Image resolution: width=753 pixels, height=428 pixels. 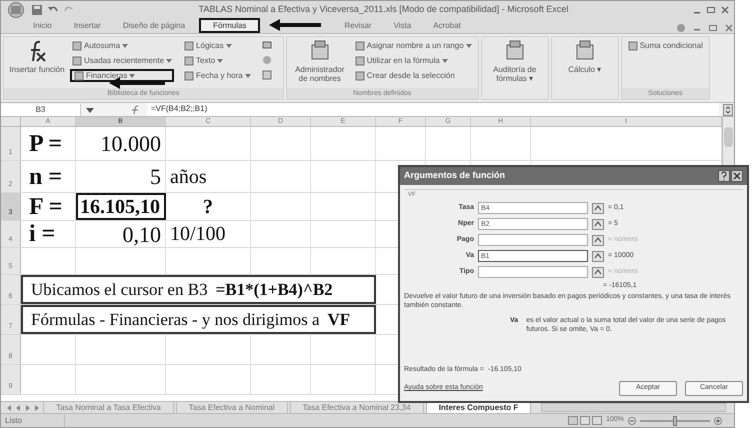 What do you see at coordinates (90, 110) in the screenshot?
I see `dropdown-icon` at bounding box center [90, 110].